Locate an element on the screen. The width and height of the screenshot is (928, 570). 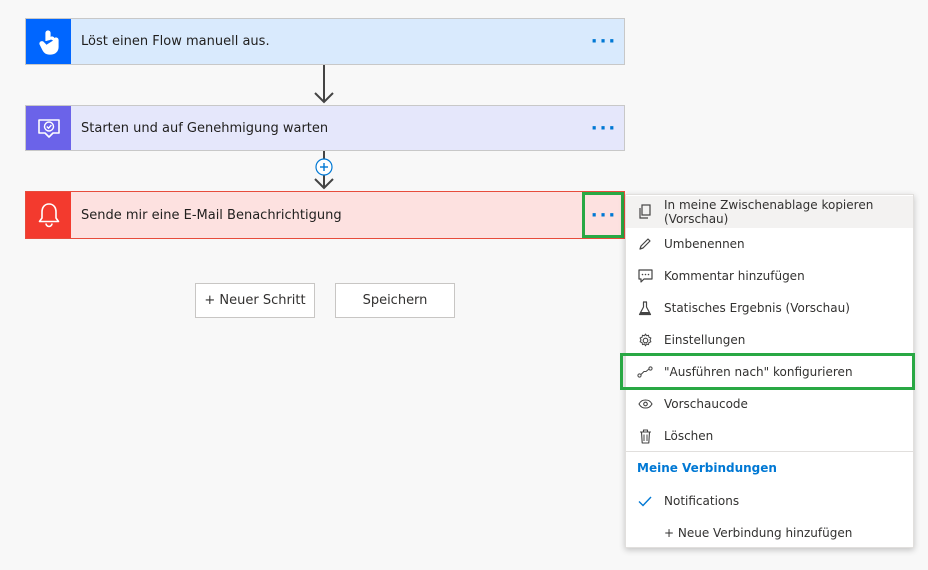
menu-item-connection-notifications: Notifications is located at coordinates (769, 501).